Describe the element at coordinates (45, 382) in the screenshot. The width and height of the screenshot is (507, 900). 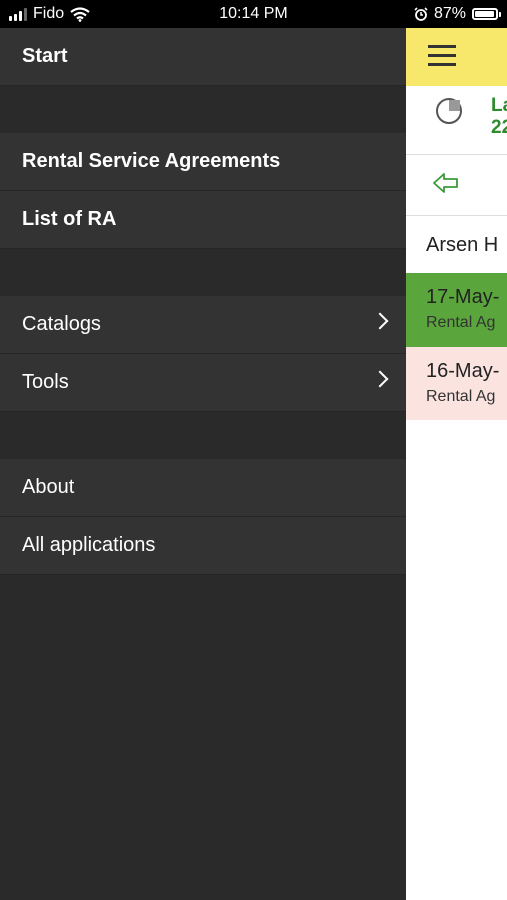
I see `menu-item-label: Tools` at that location.